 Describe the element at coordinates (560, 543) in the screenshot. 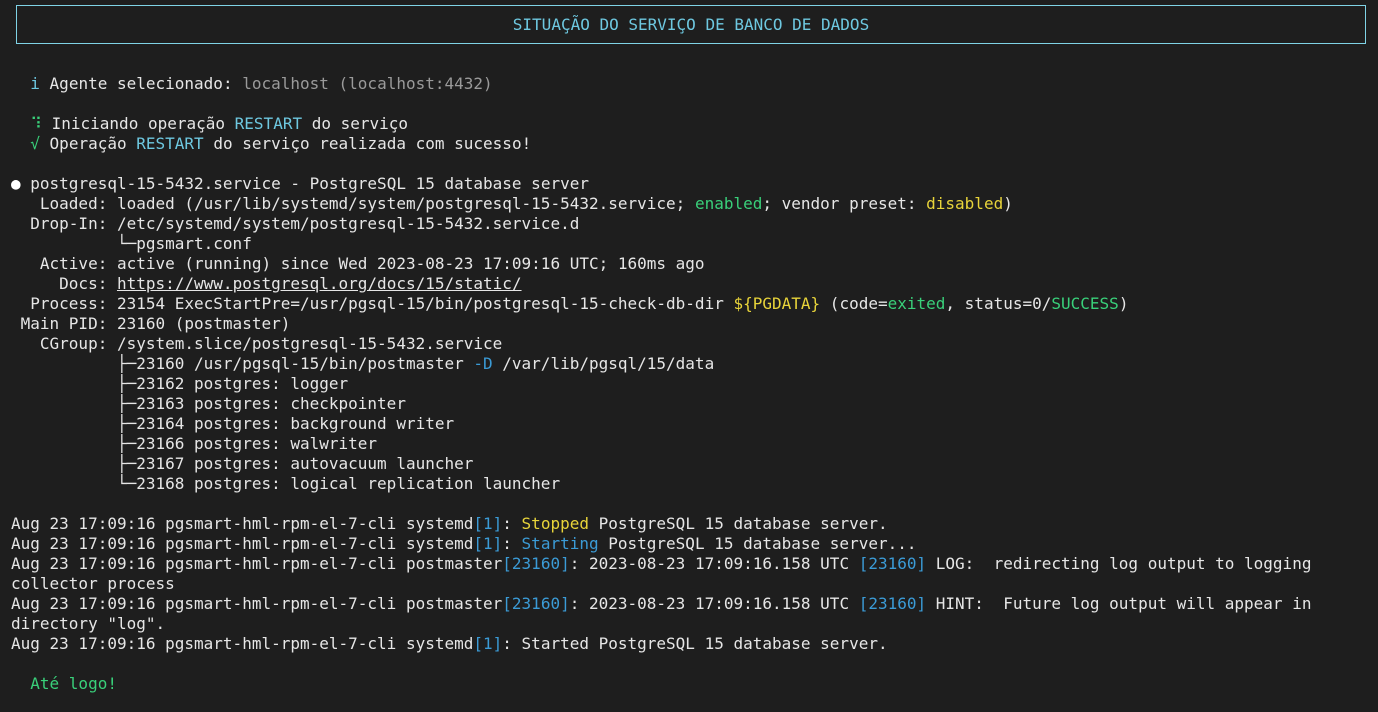

I see `log-keyword-starting: Starting` at that location.